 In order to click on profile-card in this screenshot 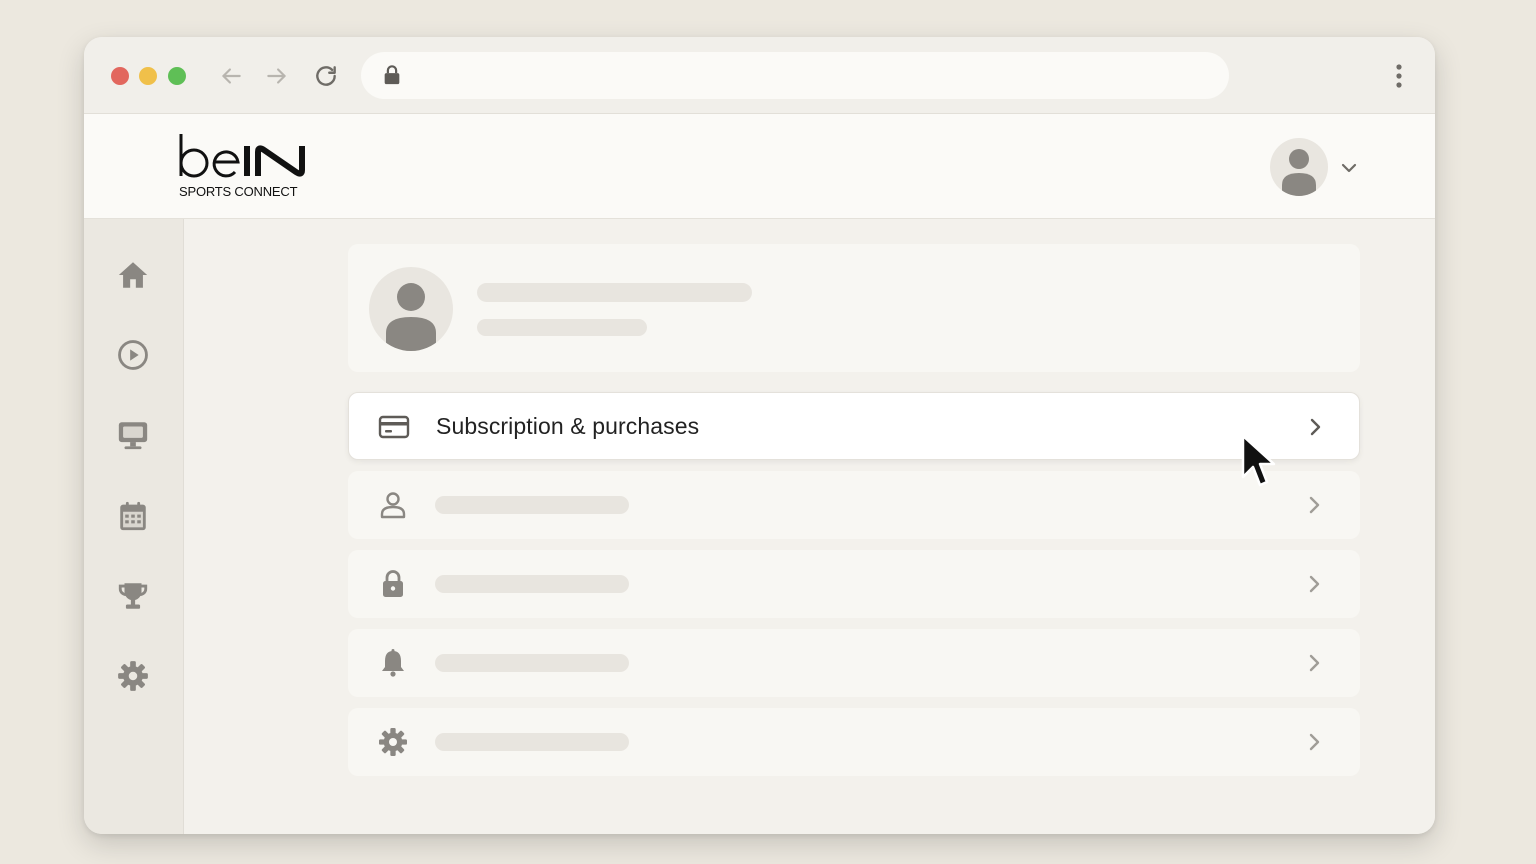, I will do `click(854, 308)`.